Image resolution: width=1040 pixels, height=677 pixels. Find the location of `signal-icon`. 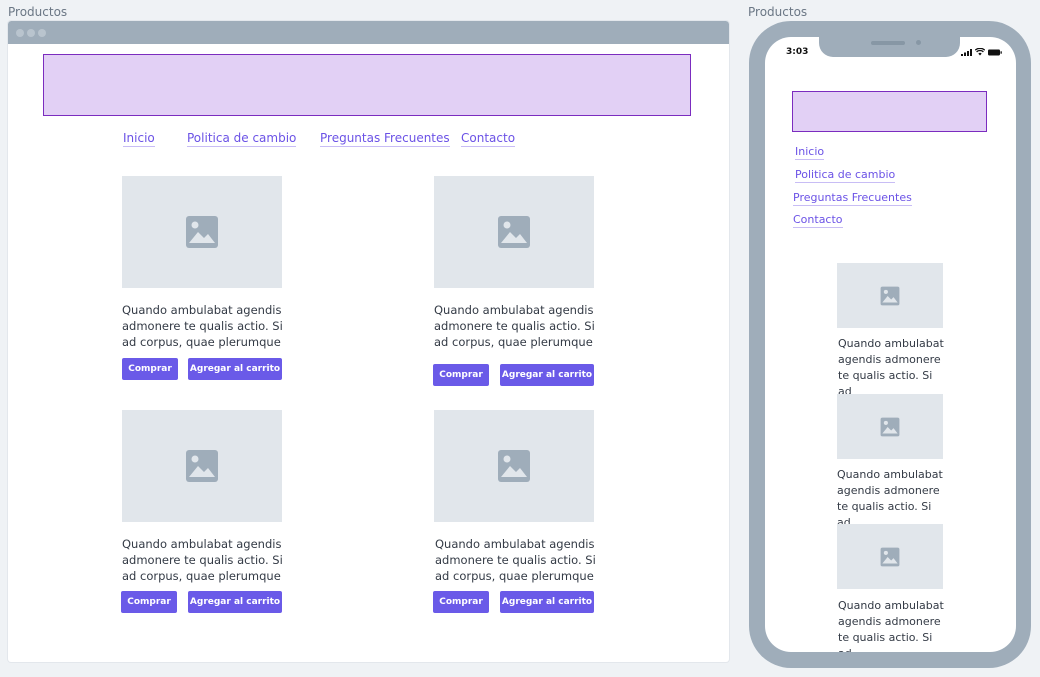

signal-icon is located at coordinates (966, 52).